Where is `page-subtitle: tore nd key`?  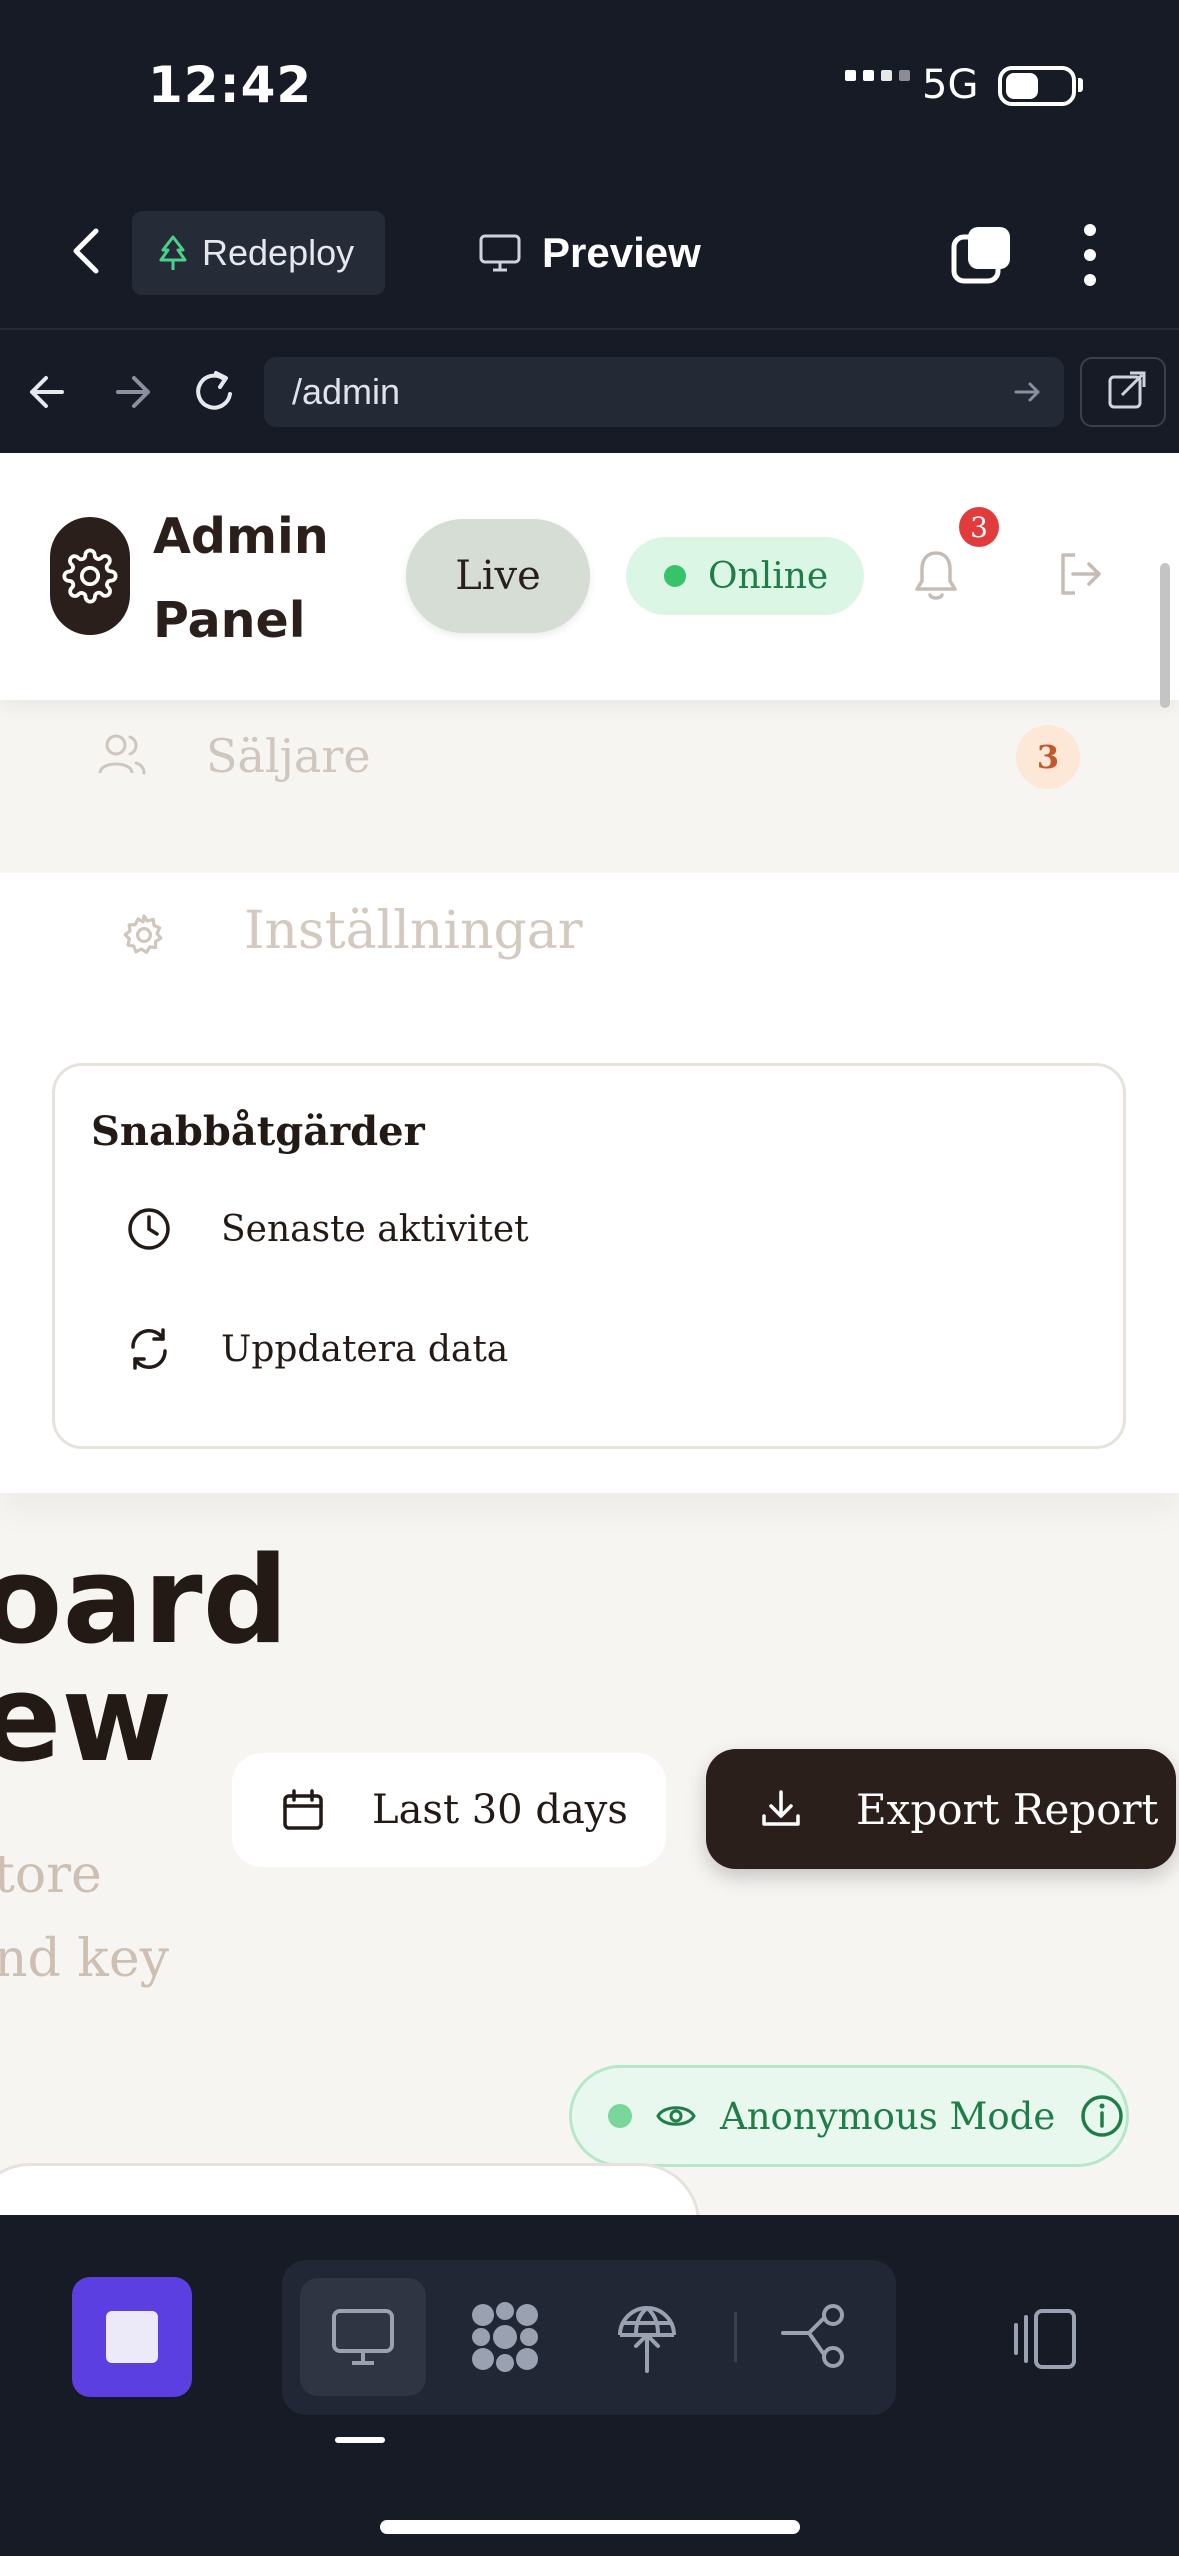
page-subtitle: tore nd key is located at coordinates (84, 1917).